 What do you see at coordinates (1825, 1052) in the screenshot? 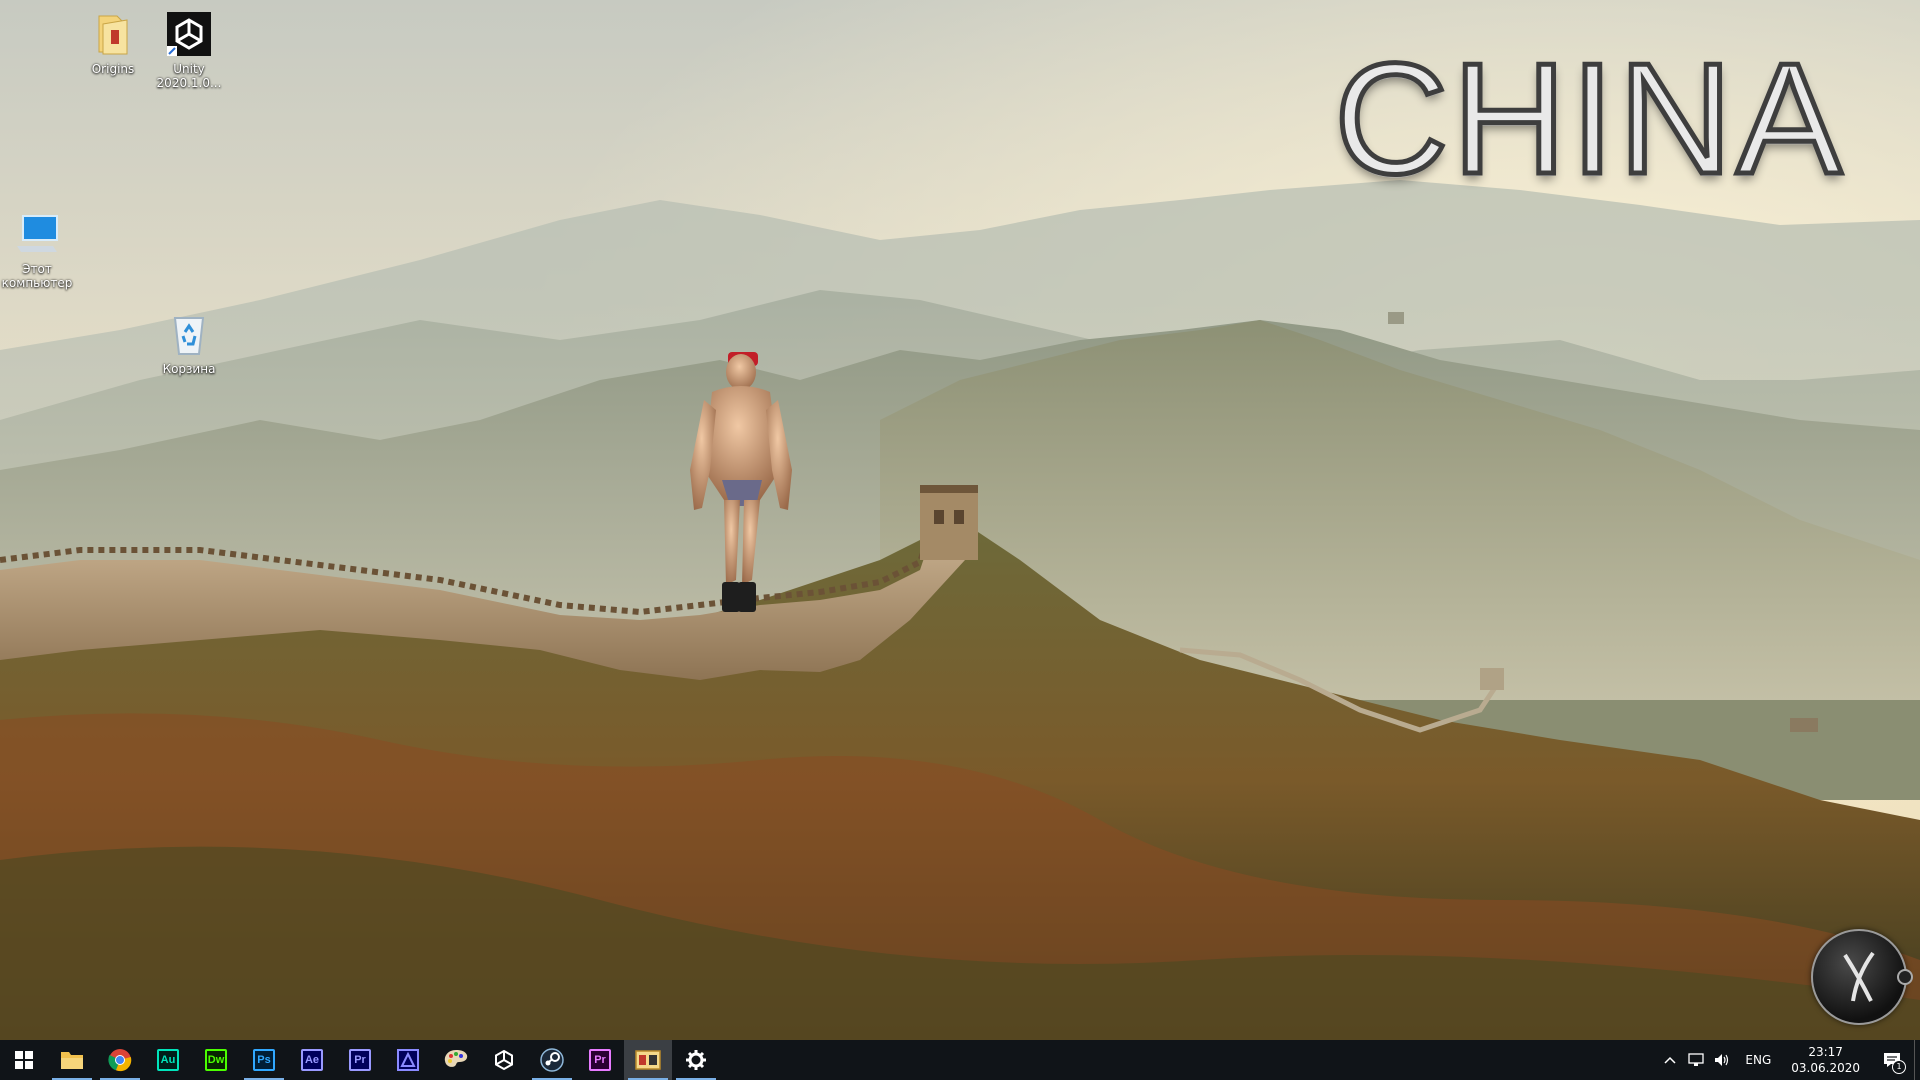
I see `clock-time: 23:17` at bounding box center [1825, 1052].